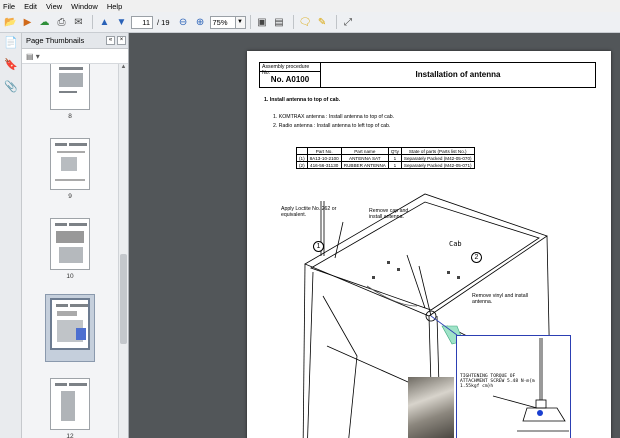 Image resolution: width=620 pixels, height=438 pixels. I want to click on scroll-thumb, so click(123, 299).